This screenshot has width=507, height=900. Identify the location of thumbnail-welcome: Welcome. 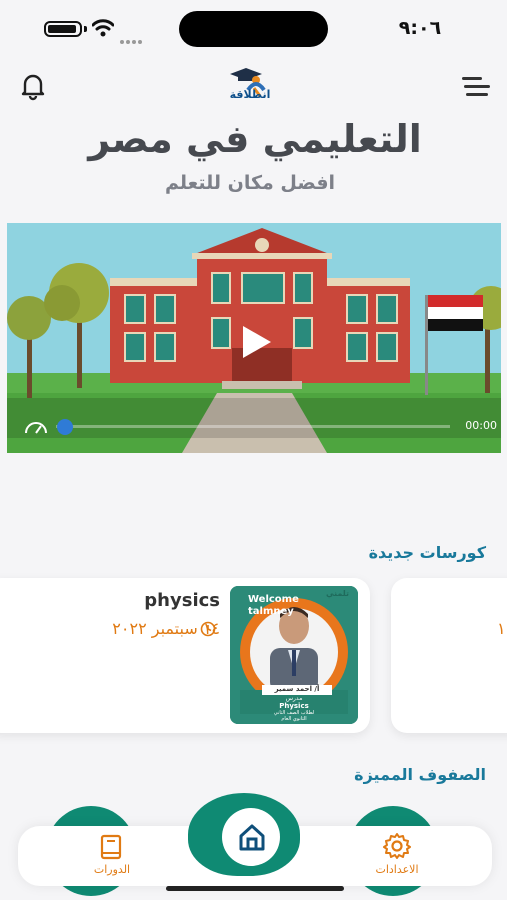
(273, 599).